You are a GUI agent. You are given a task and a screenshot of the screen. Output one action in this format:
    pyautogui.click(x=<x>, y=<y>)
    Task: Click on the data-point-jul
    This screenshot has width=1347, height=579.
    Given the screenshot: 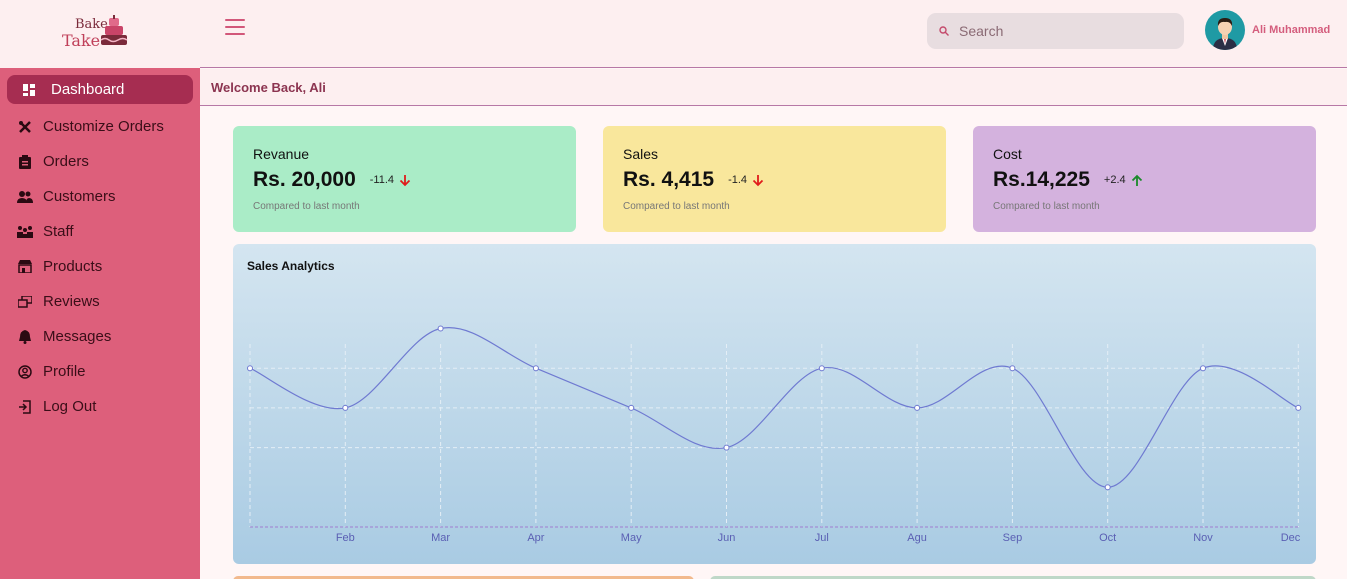 What is the action you would take?
    pyautogui.click(x=821, y=368)
    